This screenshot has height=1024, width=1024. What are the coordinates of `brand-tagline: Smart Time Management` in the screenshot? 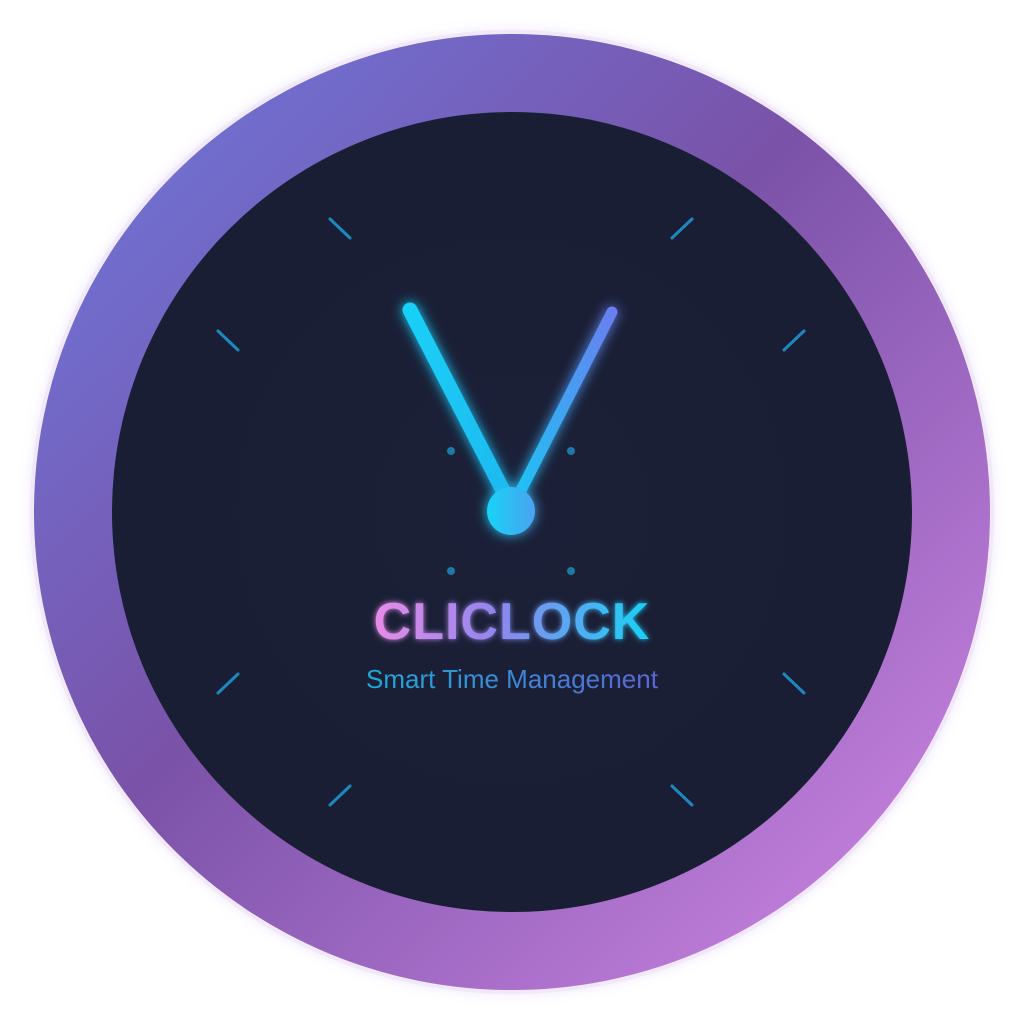 It's located at (512, 679).